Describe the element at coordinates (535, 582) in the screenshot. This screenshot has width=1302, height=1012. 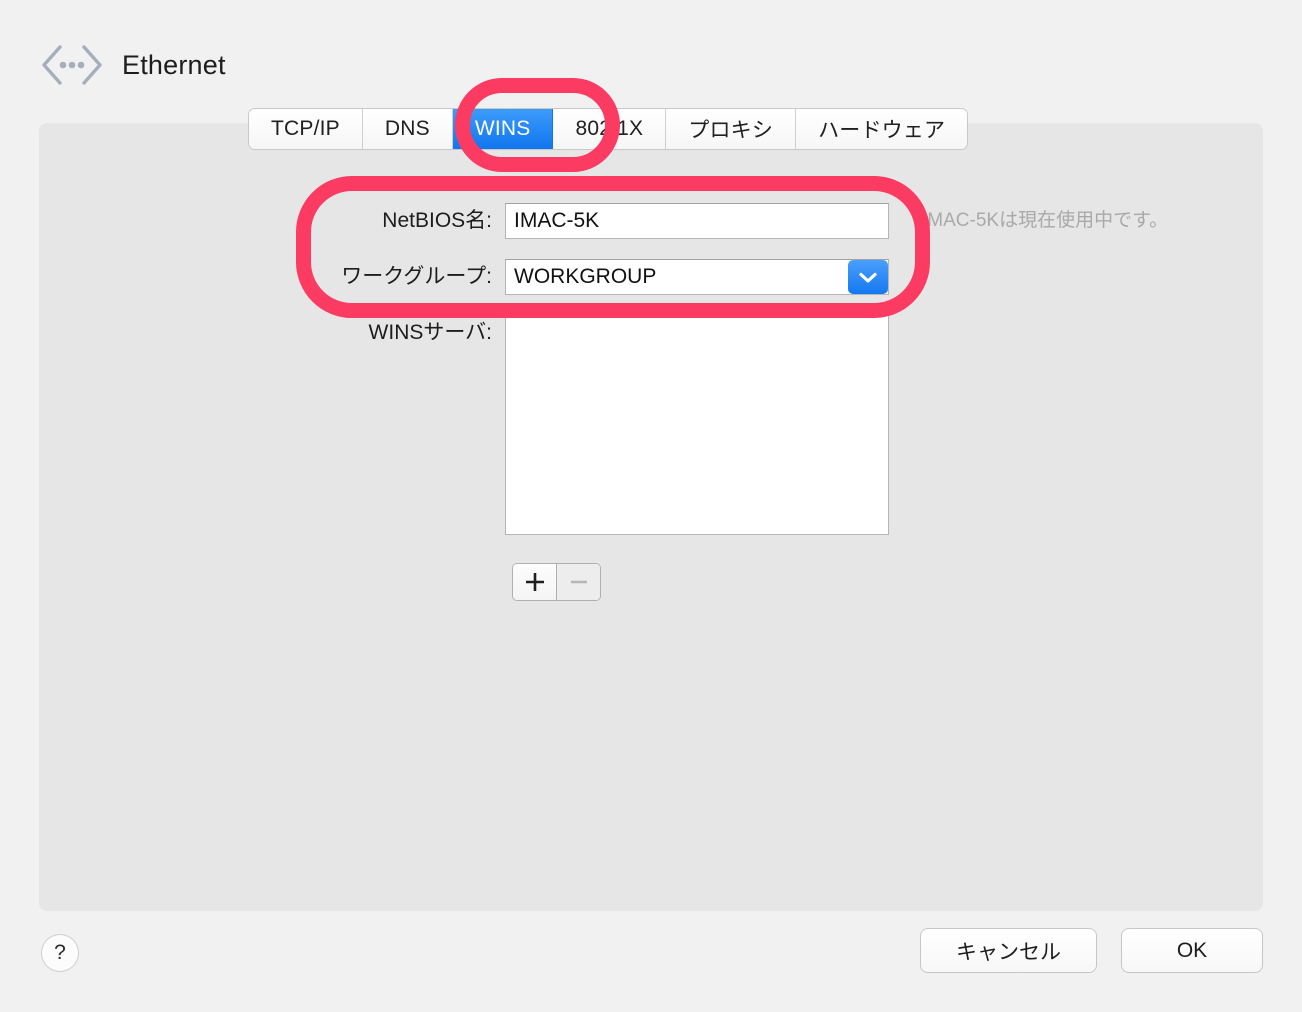
I see `add-wins-server-button` at that location.